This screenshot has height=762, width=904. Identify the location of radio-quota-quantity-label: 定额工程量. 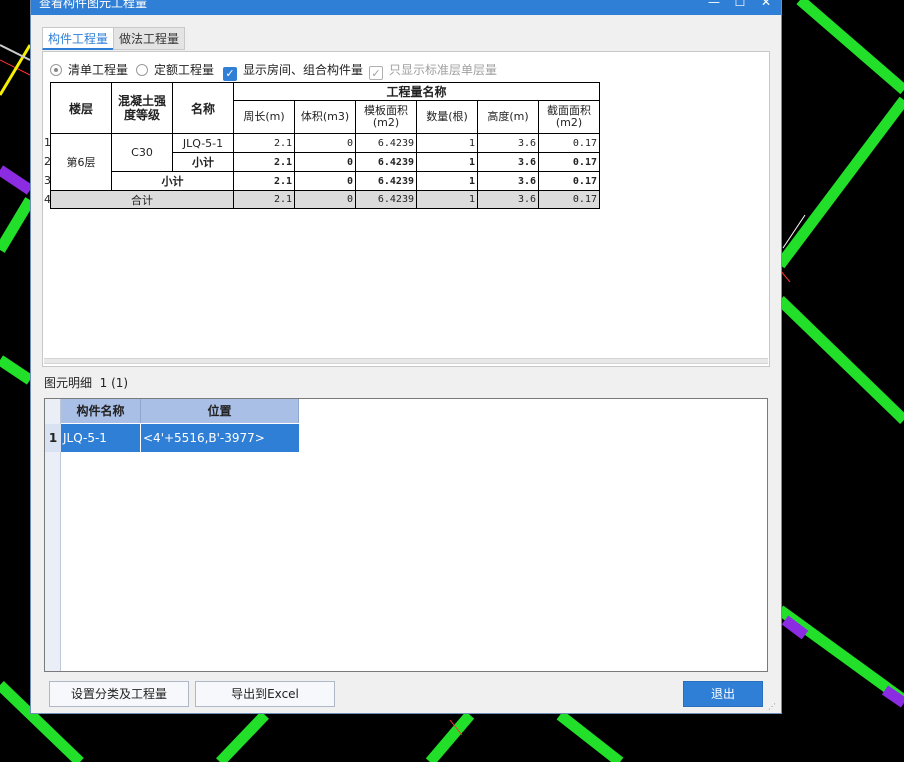
(184, 70).